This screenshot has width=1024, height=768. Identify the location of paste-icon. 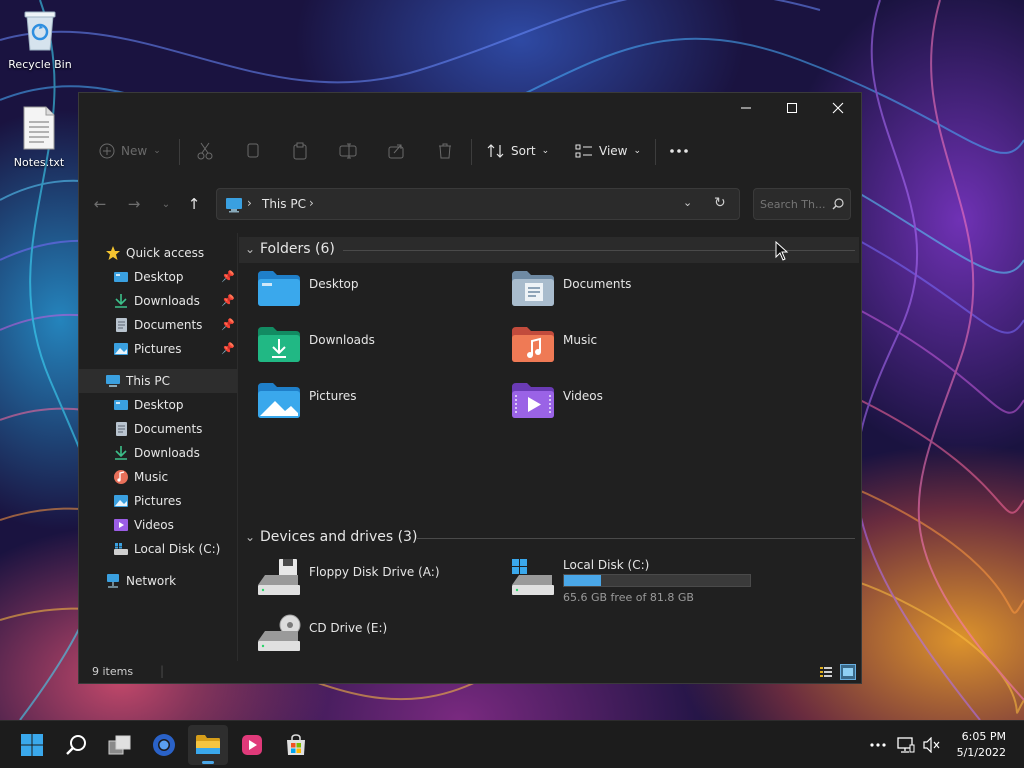
(300, 151).